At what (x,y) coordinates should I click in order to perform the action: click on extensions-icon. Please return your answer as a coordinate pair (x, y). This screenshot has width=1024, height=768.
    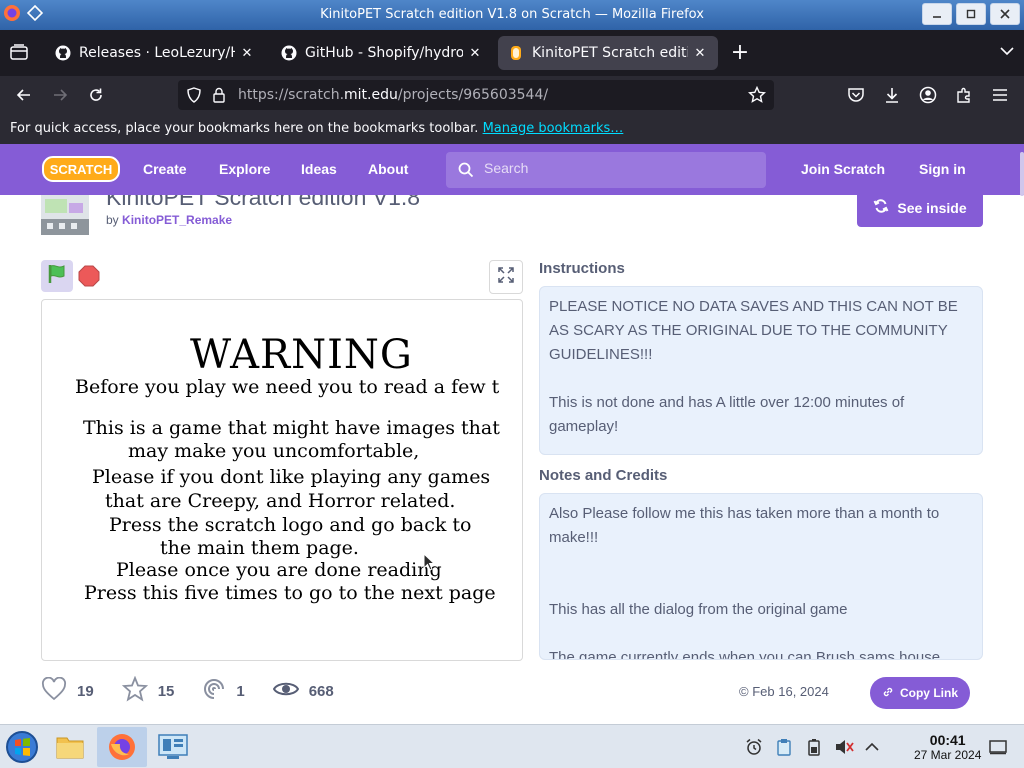
    Looking at the image, I should click on (964, 95).